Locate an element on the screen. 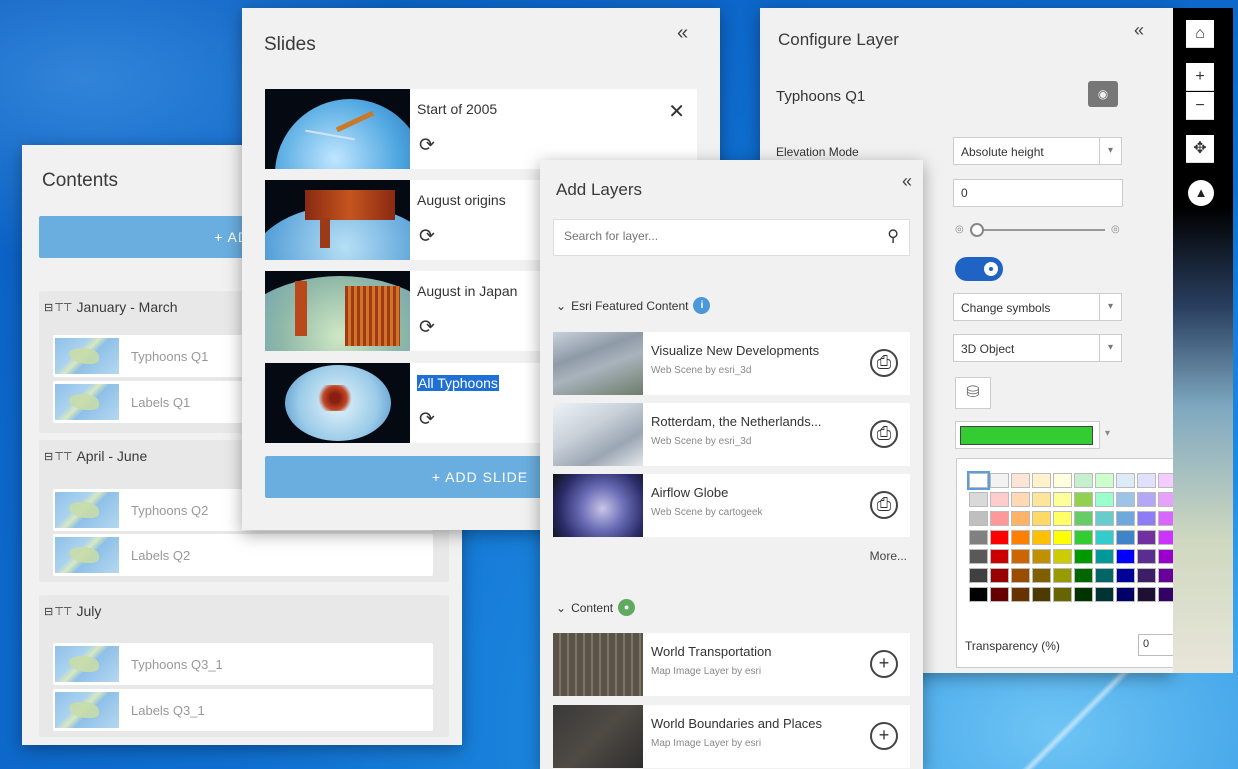 This screenshot has width=1238, height=769. layer-row: Labels Q2 is located at coordinates (243, 555).